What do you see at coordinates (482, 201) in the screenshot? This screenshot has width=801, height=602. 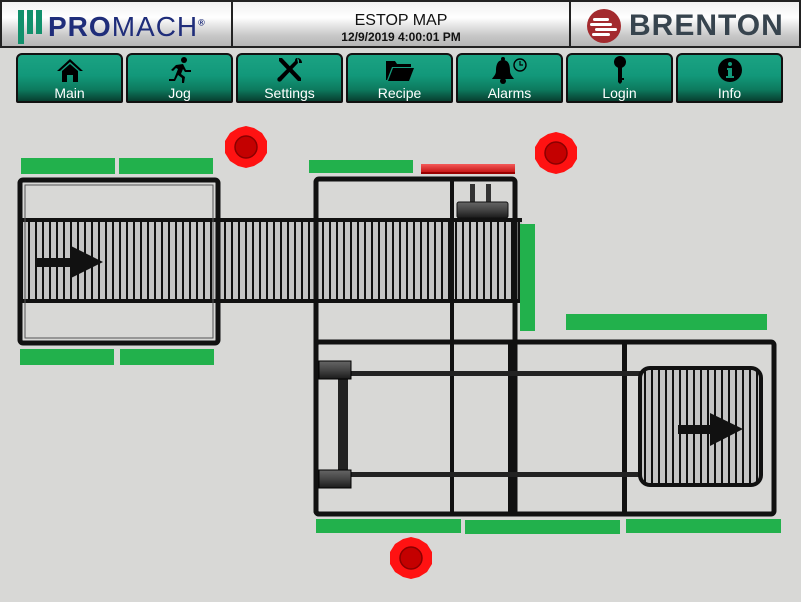 I see `pusher-device` at bounding box center [482, 201].